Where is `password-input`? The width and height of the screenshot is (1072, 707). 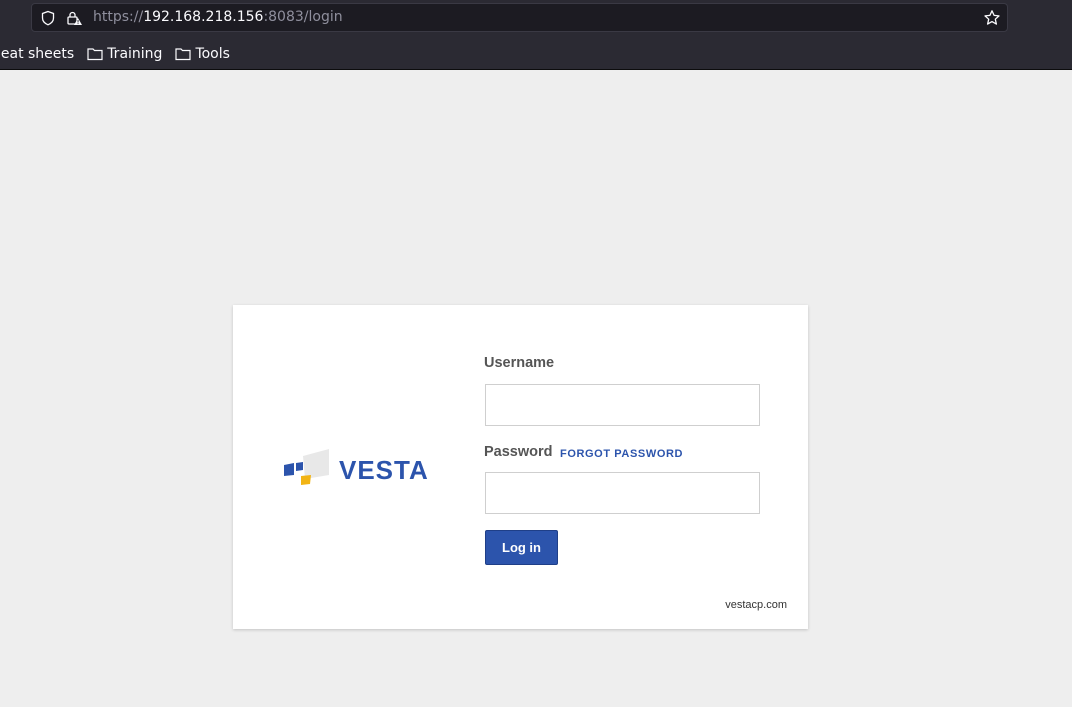
password-input is located at coordinates (622, 493).